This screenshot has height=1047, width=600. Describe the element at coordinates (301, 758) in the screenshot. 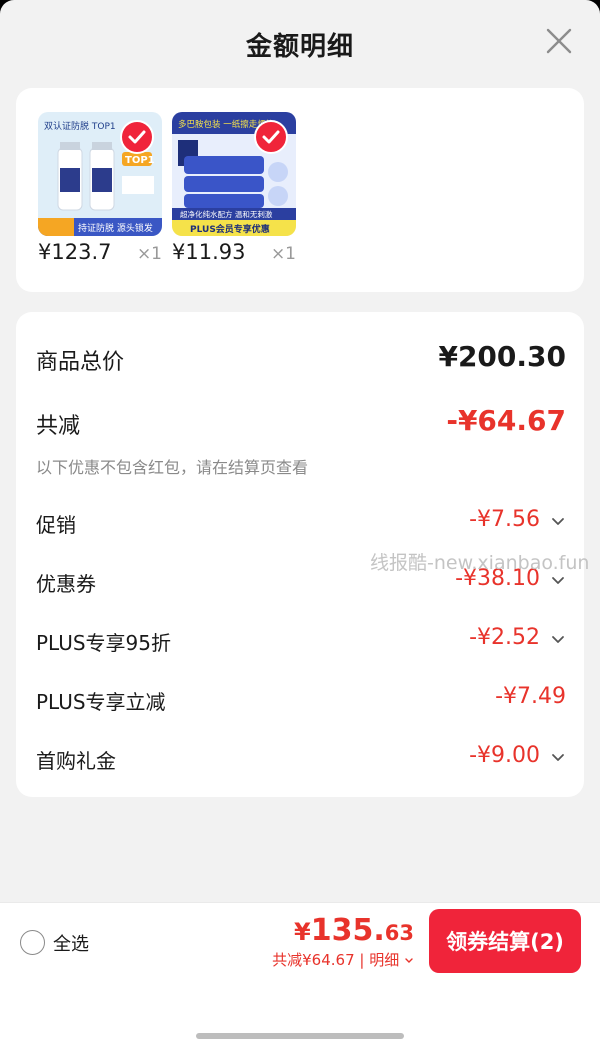

I see `discount-row-first-purchase: 首购礼金 -¥9.00` at that location.